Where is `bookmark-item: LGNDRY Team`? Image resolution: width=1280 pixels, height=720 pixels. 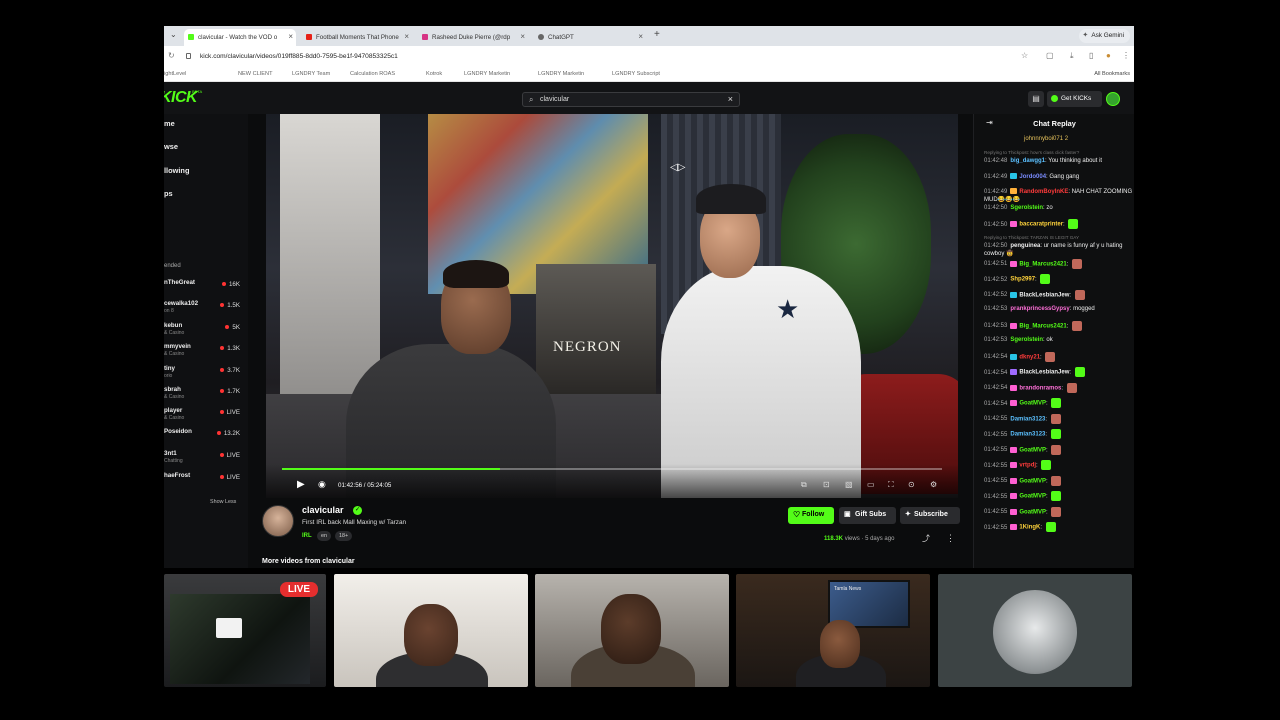 bookmark-item: LGNDRY Team is located at coordinates (311, 74).